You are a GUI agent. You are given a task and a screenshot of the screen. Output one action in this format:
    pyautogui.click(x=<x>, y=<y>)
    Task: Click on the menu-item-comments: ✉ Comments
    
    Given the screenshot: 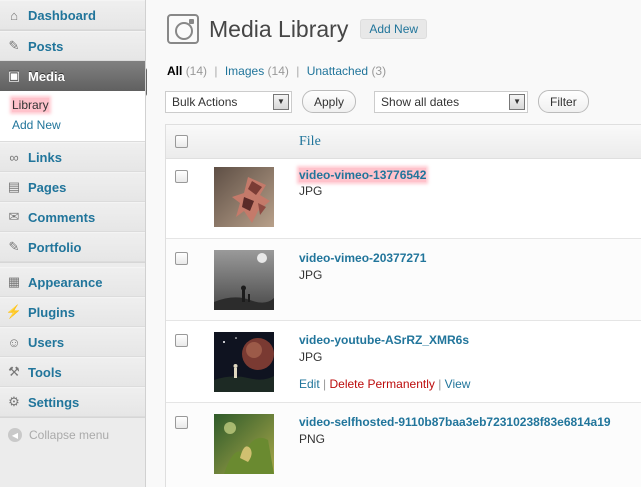 What is the action you would take?
    pyautogui.click(x=72, y=217)
    